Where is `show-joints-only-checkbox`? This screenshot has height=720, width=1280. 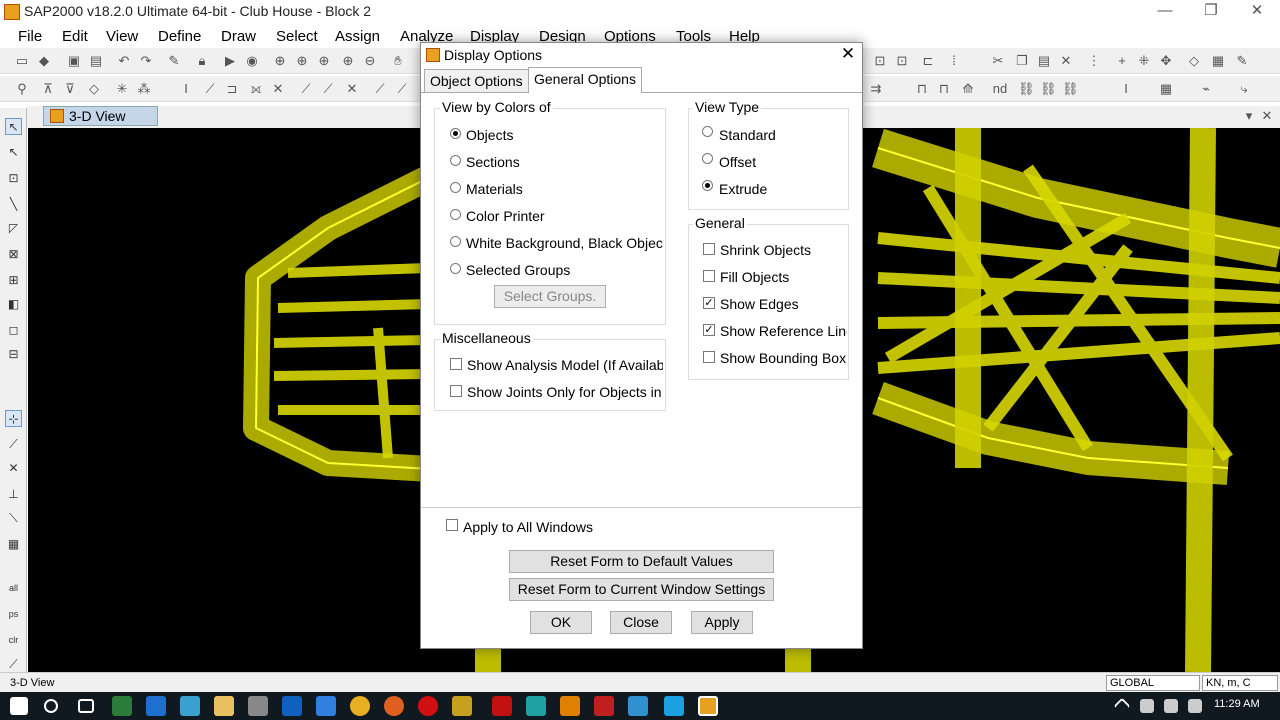
show-joints-only-checkbox is located at coordinates (456, 391).